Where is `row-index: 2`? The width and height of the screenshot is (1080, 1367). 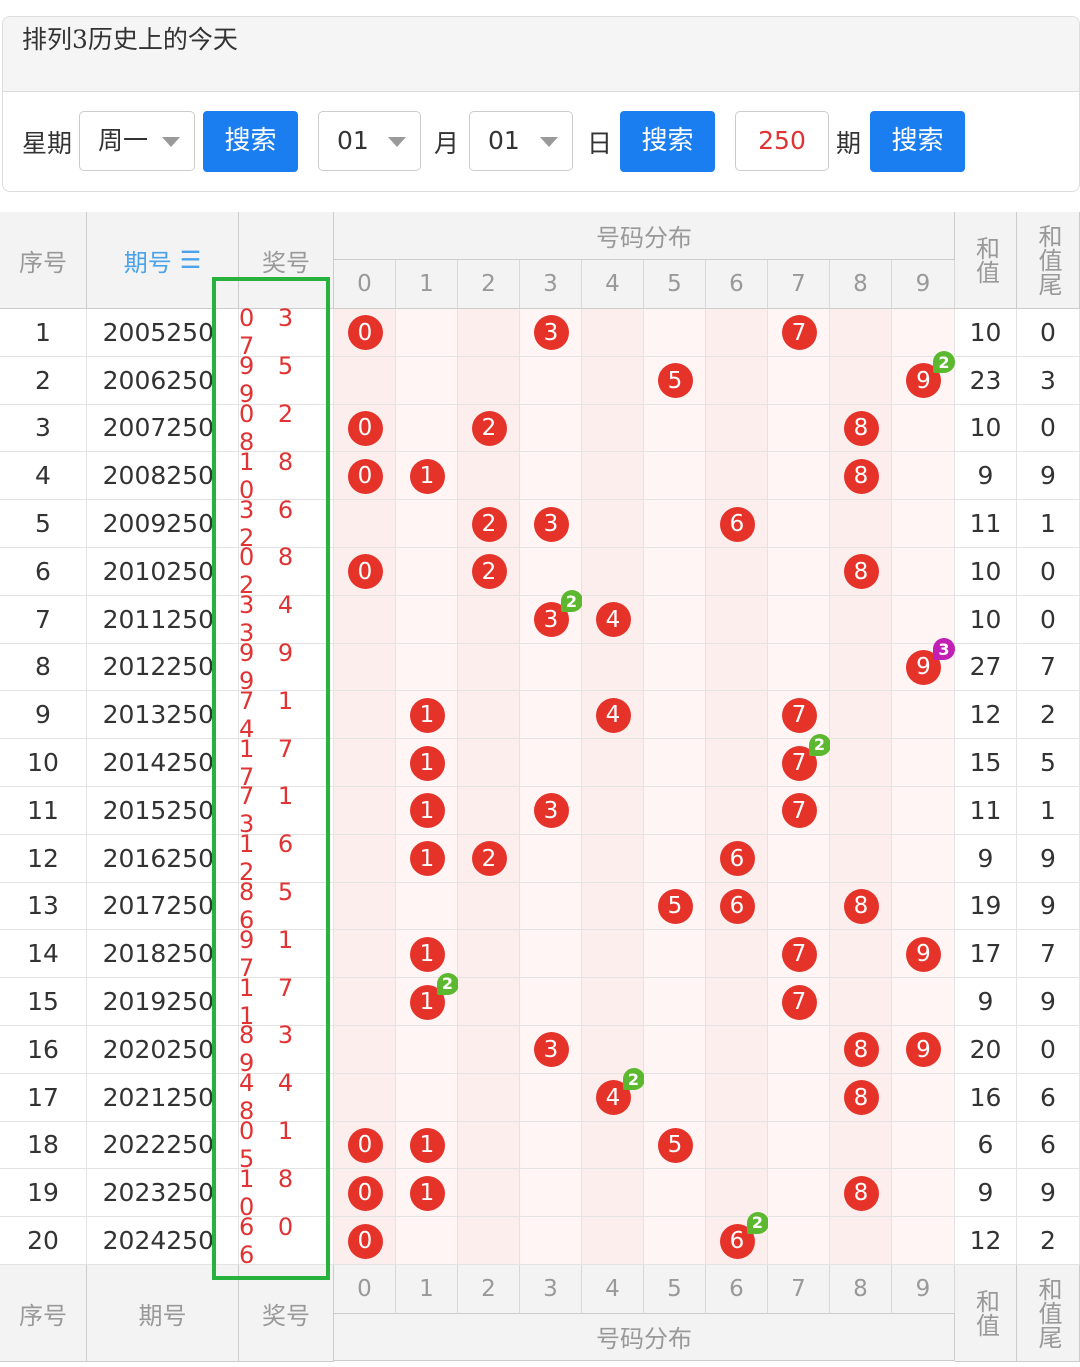 row-index: 2 is located at coordinates (43, 380).